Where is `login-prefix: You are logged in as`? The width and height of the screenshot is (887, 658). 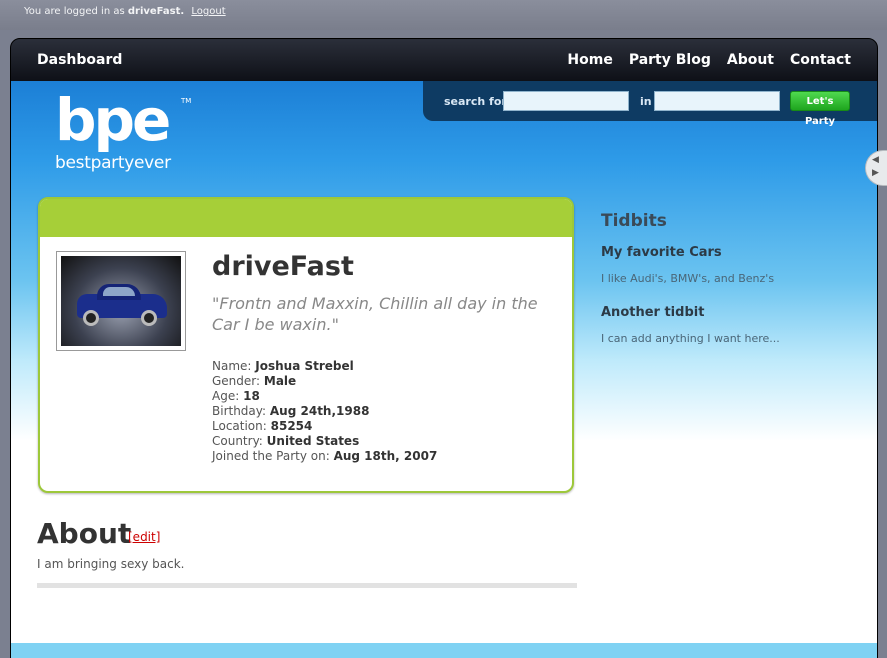 login-prefix: You are logged in as is located at coordinates (74, 11).